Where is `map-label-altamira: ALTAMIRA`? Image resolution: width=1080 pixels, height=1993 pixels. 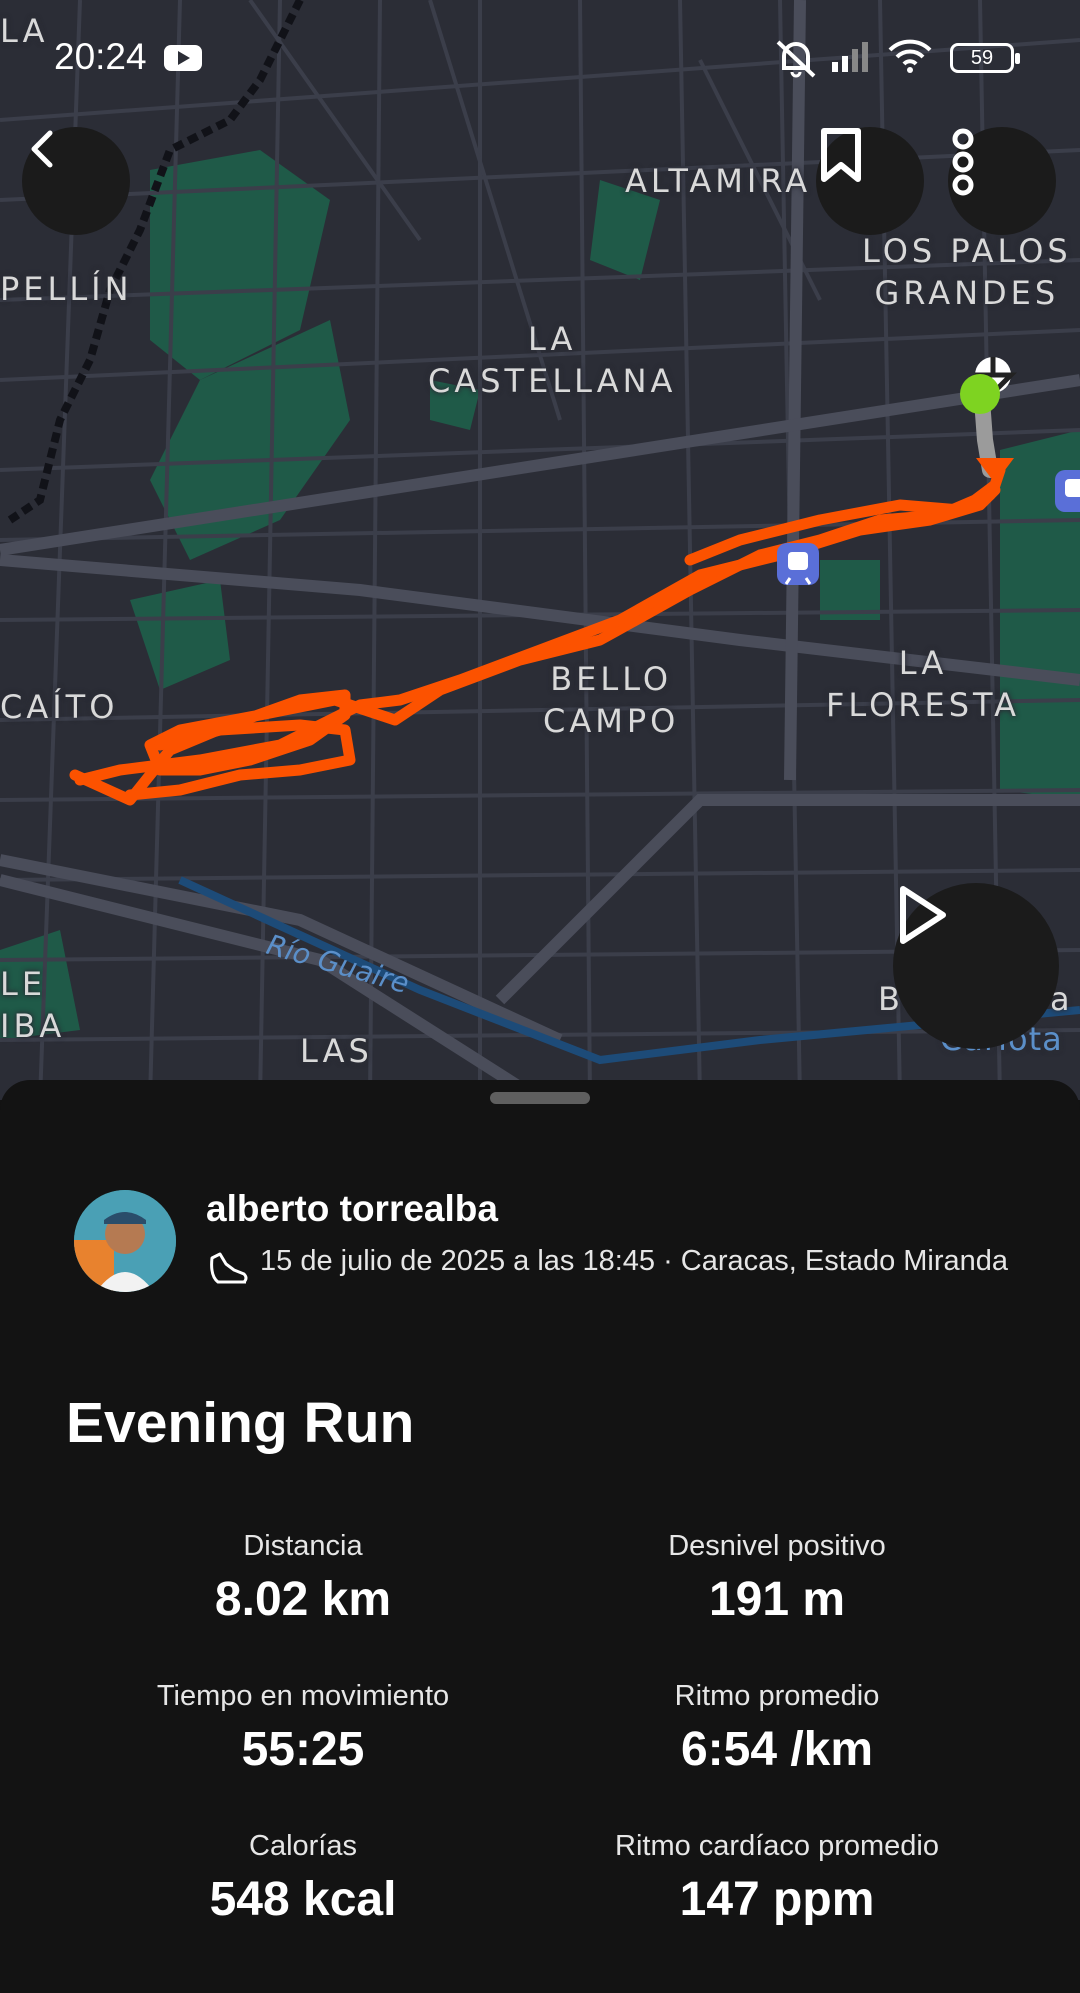 map-label-altamira: ALTAMIRA is located at coordinates (718, 181).